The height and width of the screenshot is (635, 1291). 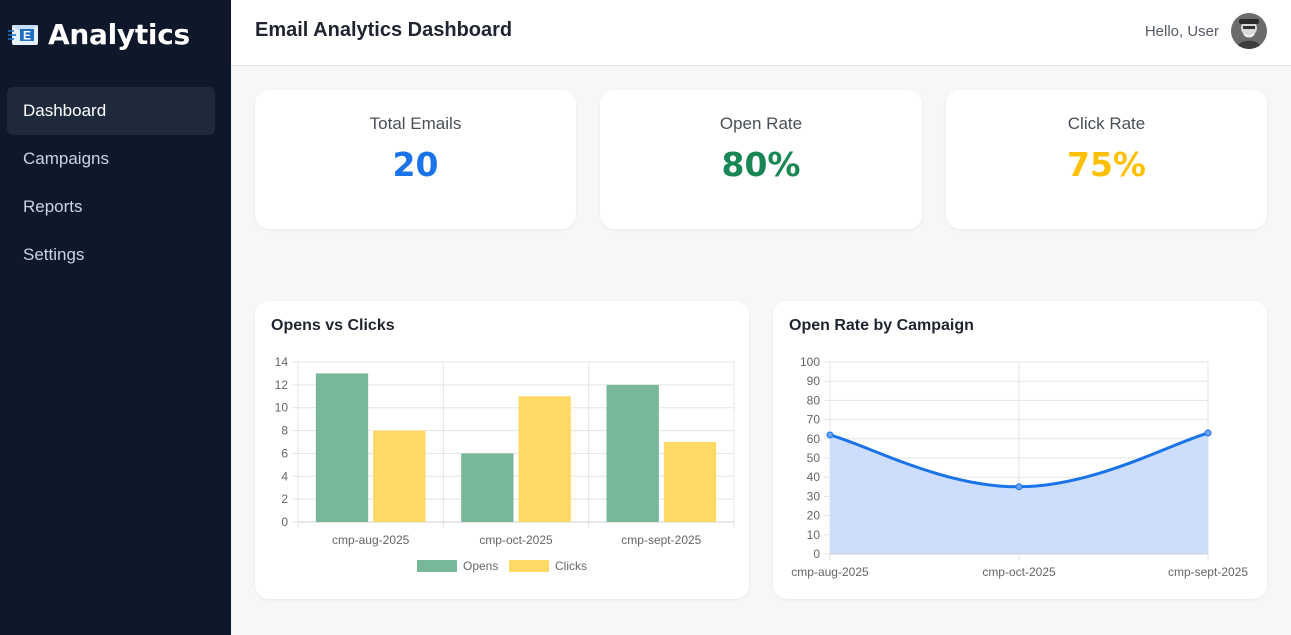 What do you see at coordinates (27, 35) in the screenshot?
I see `svg-text: E` at bounding box center [27, 35].